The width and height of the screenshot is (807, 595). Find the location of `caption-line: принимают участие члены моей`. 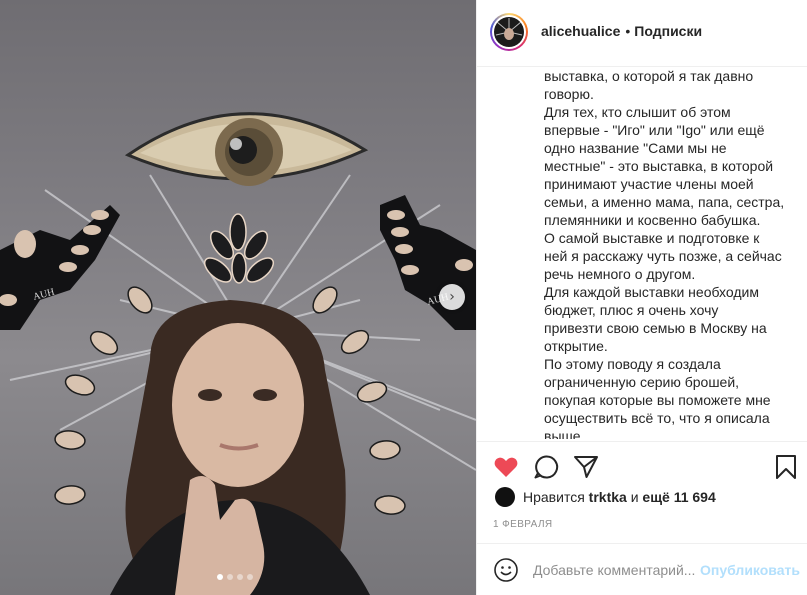

caption-line: принимают участие члены моей is located at coordinates (649, 184).